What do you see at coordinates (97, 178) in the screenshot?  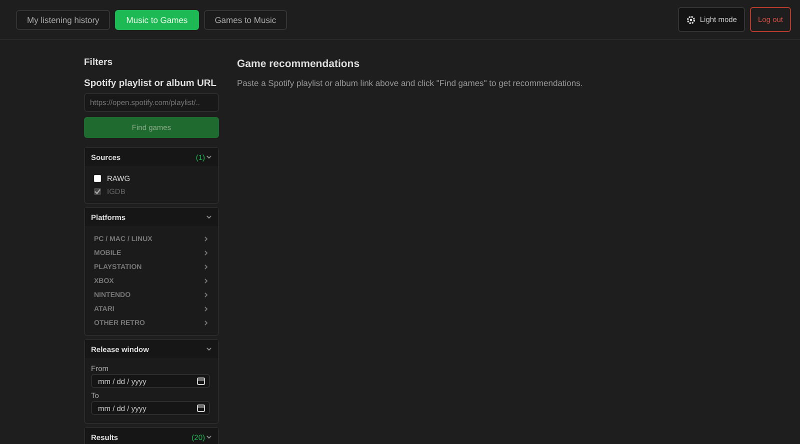 I see `checkbox` at bounding box center [97, 178].